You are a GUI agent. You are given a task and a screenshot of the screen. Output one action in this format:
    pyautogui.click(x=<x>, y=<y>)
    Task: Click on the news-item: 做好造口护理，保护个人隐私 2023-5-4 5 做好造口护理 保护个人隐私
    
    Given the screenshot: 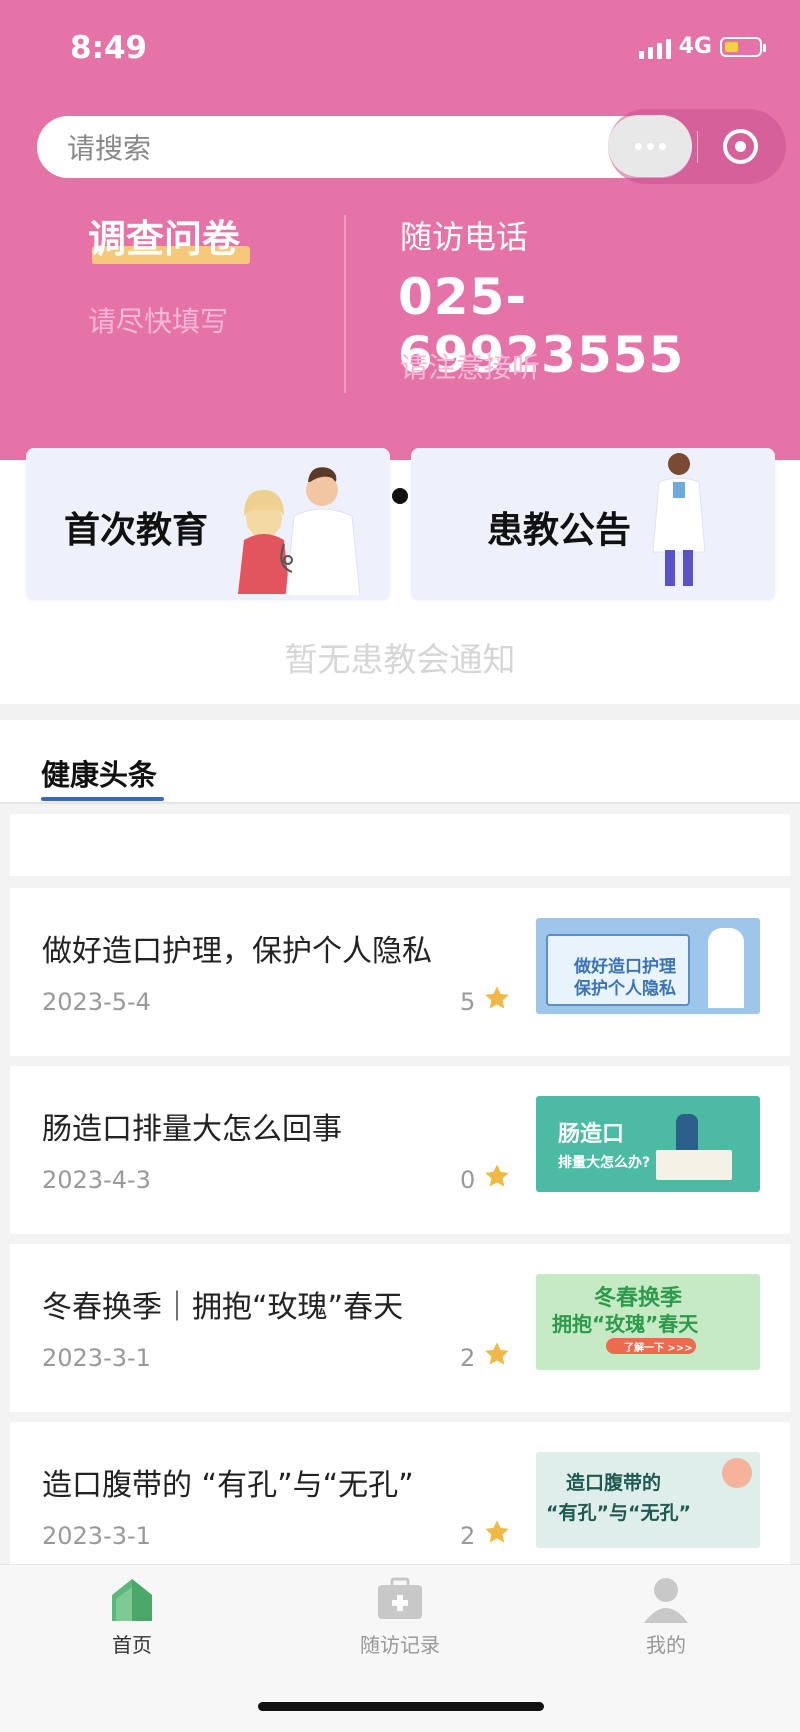 What is the action you would take?
    pyautogui.click(x=400, y=972)
    